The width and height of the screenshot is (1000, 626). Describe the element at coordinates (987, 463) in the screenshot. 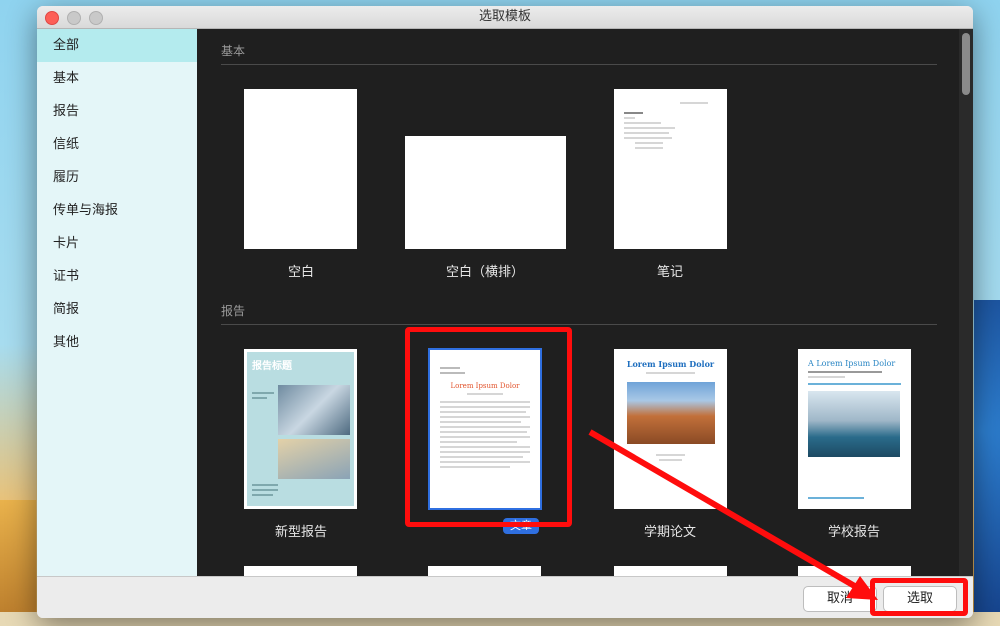

I see `desktop-wallpaper-right` at that location.